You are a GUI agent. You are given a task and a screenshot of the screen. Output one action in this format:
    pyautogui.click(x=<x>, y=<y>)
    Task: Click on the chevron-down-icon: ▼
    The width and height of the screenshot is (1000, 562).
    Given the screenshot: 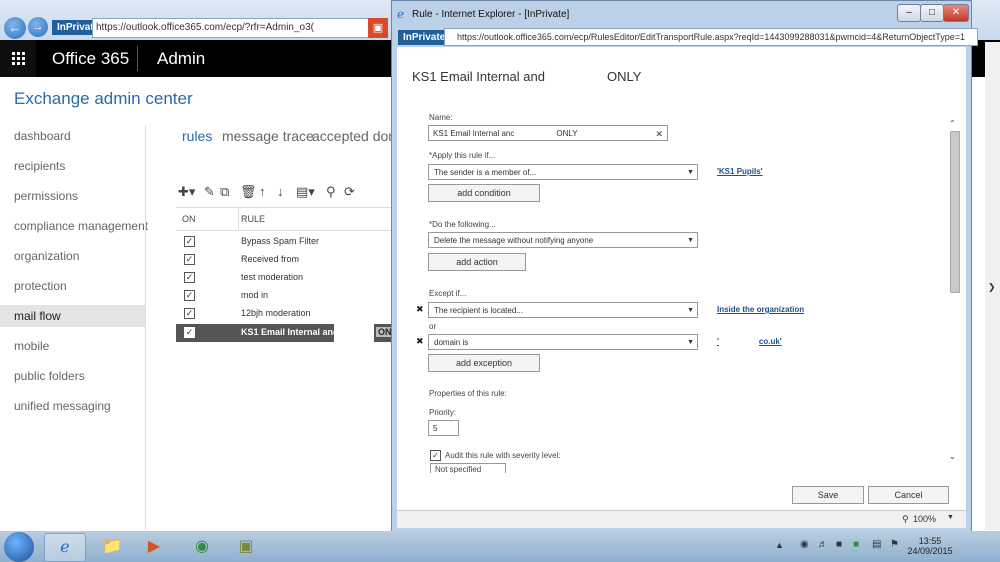 What is the action you would take?
    pyautogui.click(x=950, y=517)
    